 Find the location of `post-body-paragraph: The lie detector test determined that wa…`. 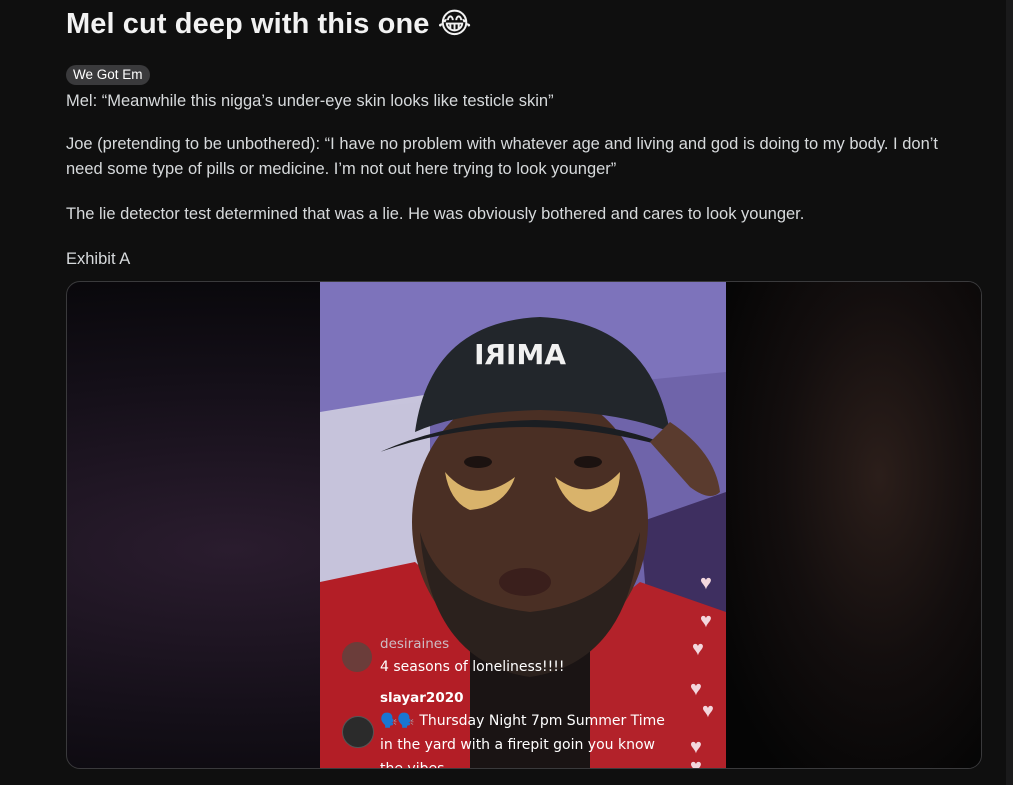

post-body-paragraph: The lie detector test determined that wa… is located at coordinates (435, 214).